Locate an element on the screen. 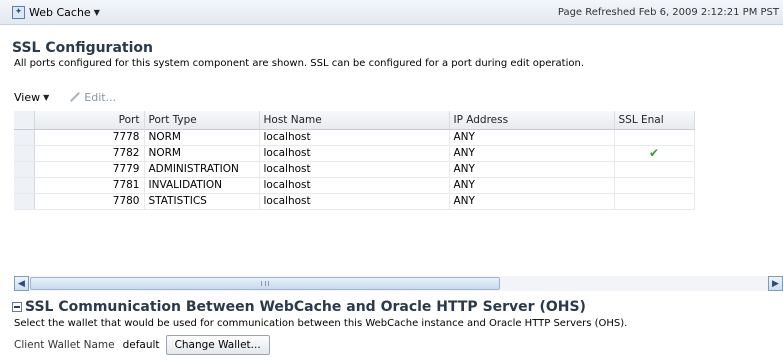  column-header-port-type: Port Type is located at coordinates (202, 120).